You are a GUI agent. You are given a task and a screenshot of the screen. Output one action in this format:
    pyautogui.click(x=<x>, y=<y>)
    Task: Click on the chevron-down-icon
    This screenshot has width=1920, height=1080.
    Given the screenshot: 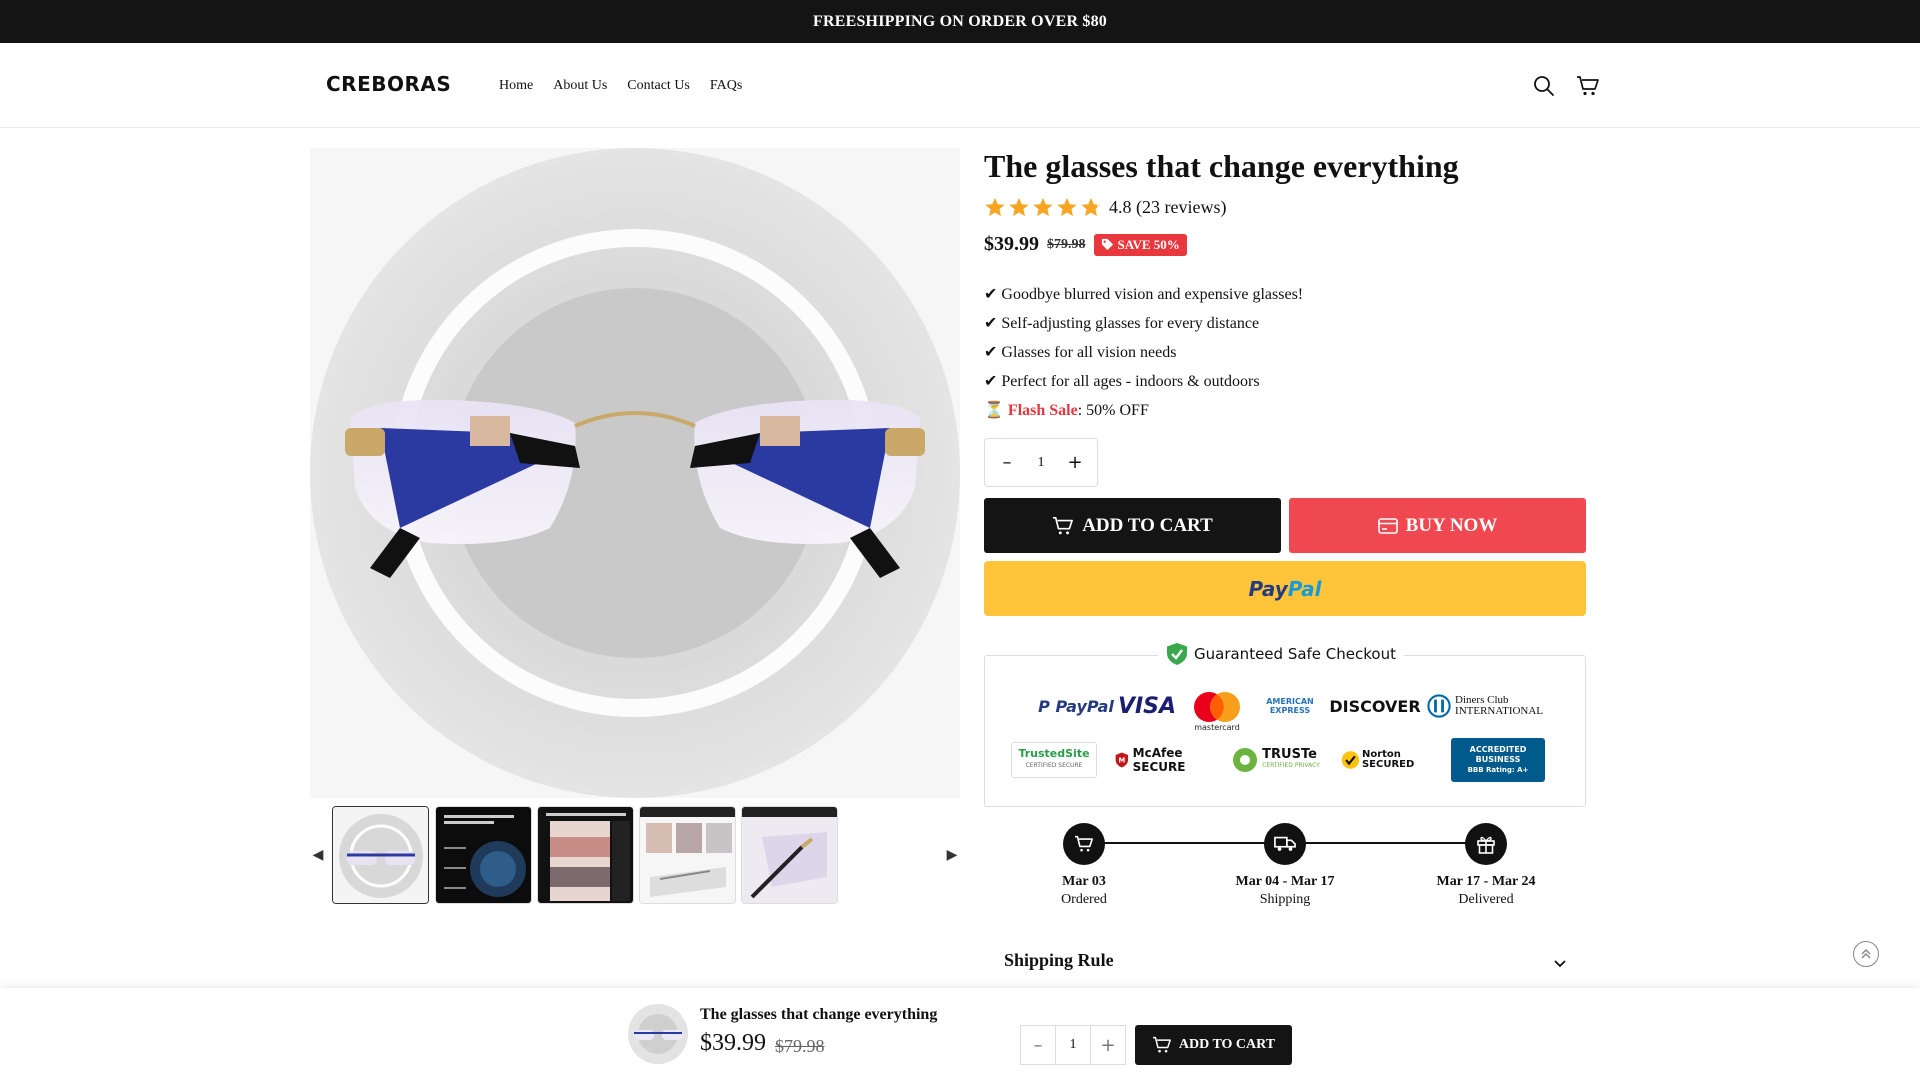 What is the action you would take?
    pyautogui.click(x=1560, y=963)
    